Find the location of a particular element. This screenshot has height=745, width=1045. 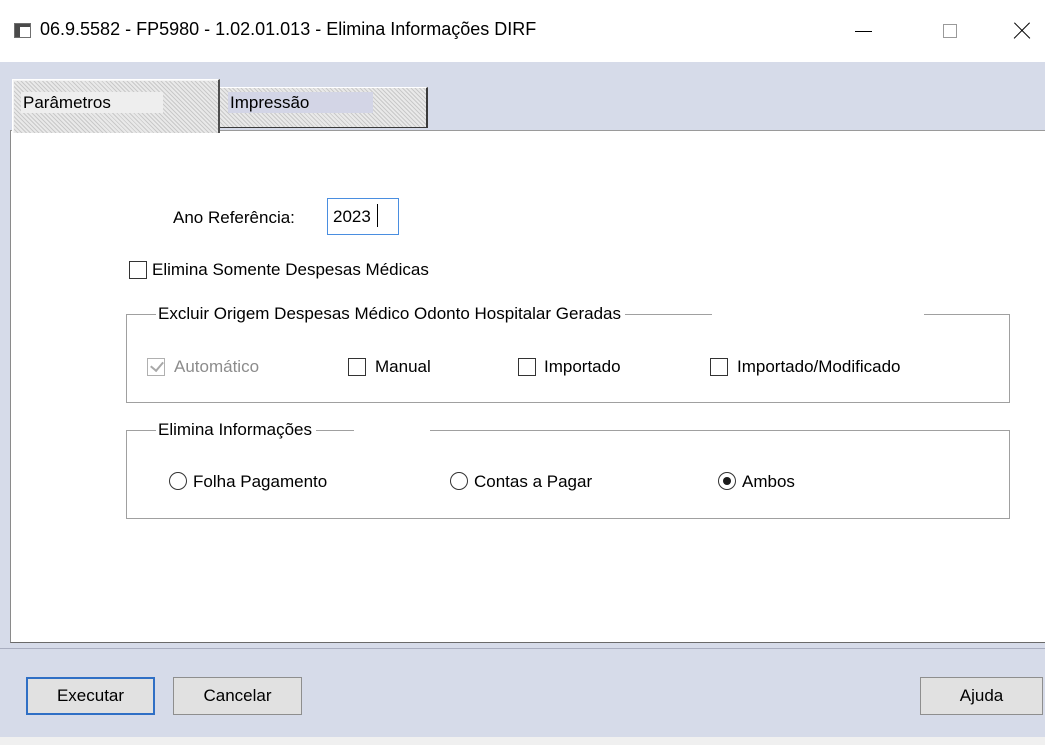

ambos-label: Ambos is located at coordinates (768, 481).